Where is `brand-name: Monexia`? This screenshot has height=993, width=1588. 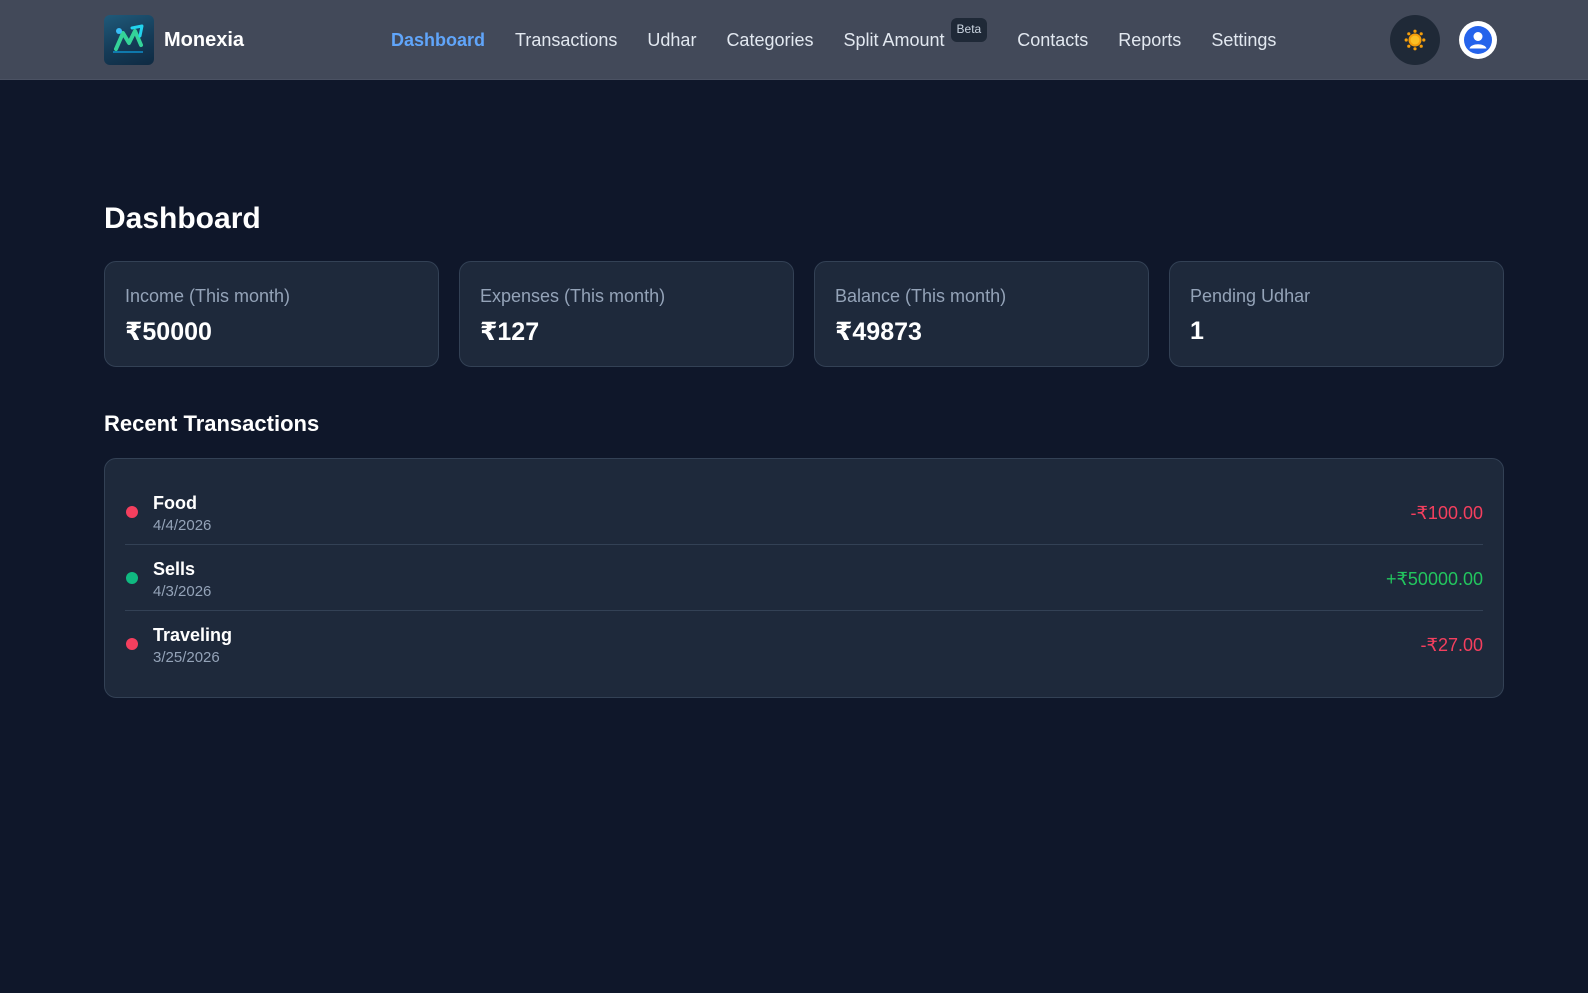
brand-name: Monexia is located at coordinates (204, 39).